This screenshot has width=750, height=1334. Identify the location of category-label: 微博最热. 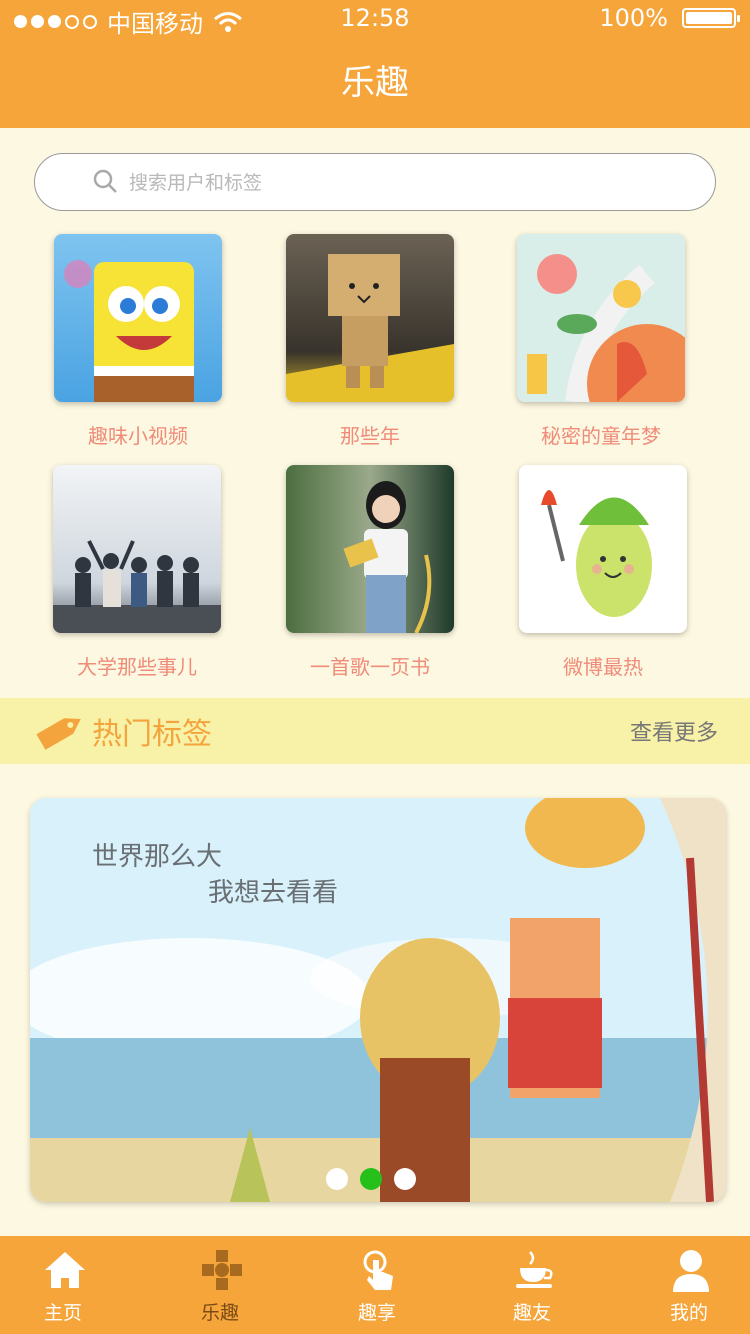
(603, 667).